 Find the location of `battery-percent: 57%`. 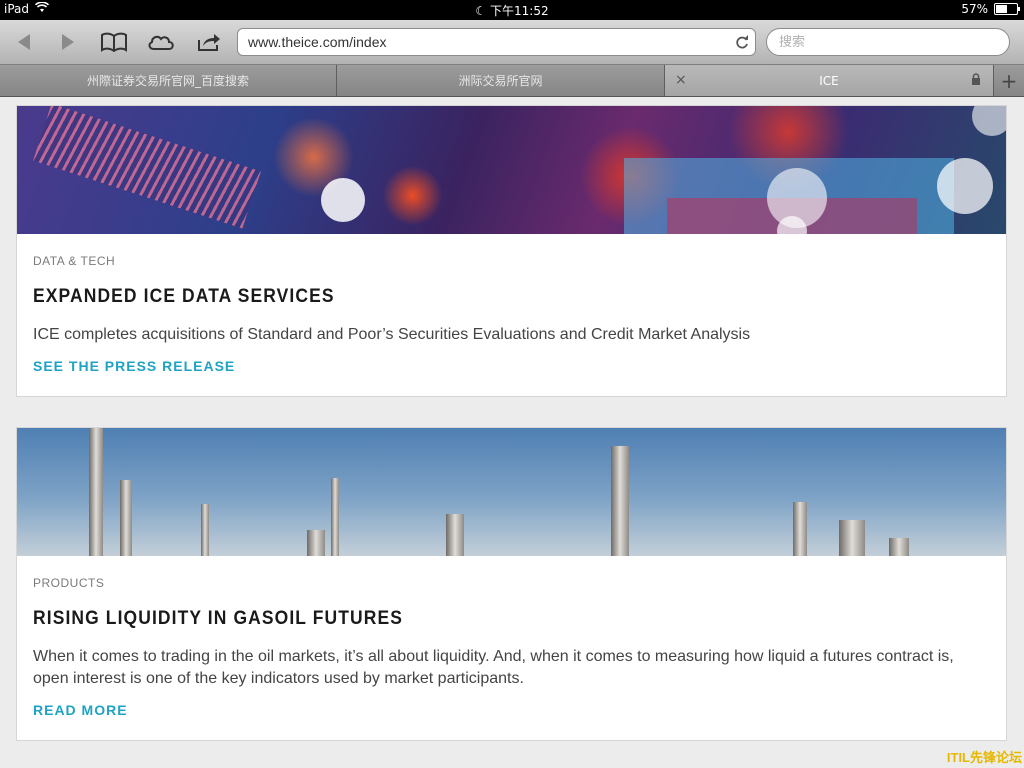

battery-percent: 57% is located at coordinates (974, 9).